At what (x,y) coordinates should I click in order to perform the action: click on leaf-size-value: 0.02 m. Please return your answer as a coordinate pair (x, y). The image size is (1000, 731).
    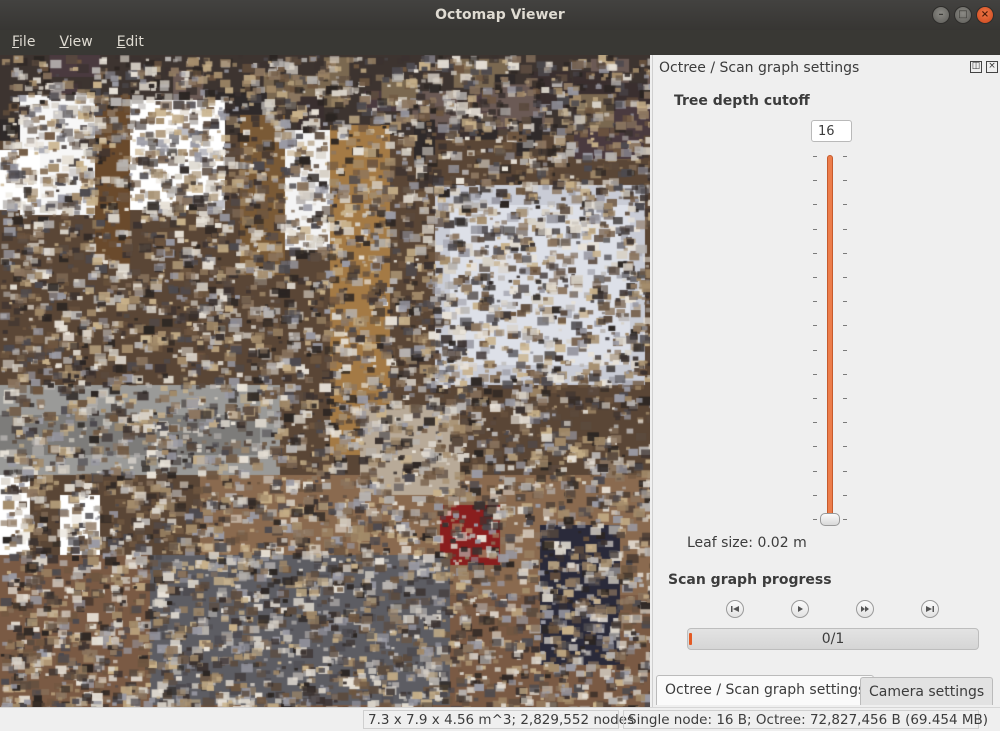
    Looking at the image, I should click on (782, 543).